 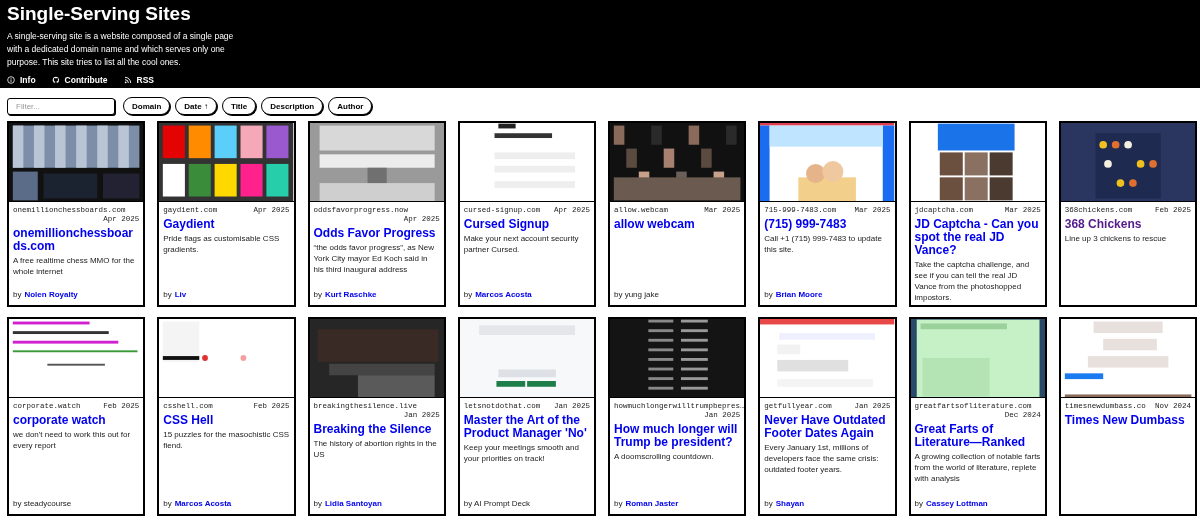 What do you see at coordinates (1127, 420) in the screenshot?
I see `site-title-link: Times New Dumbass` at bounding box center [1127, 420].